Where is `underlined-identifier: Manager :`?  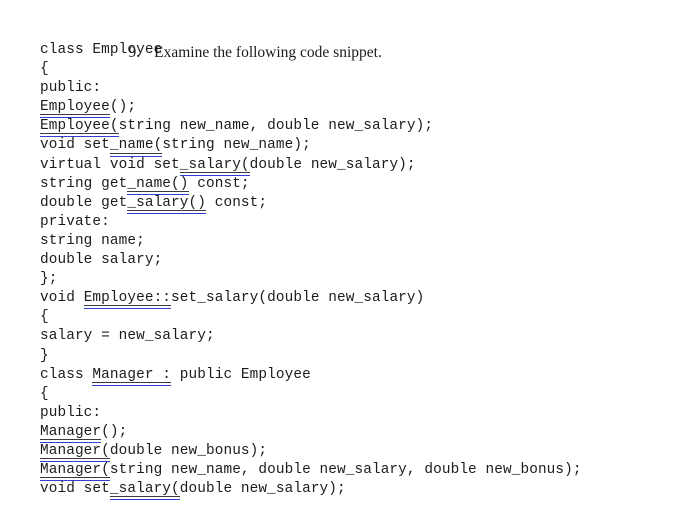
underlined-identifier: Manager : is located at coordinates (131, 376).